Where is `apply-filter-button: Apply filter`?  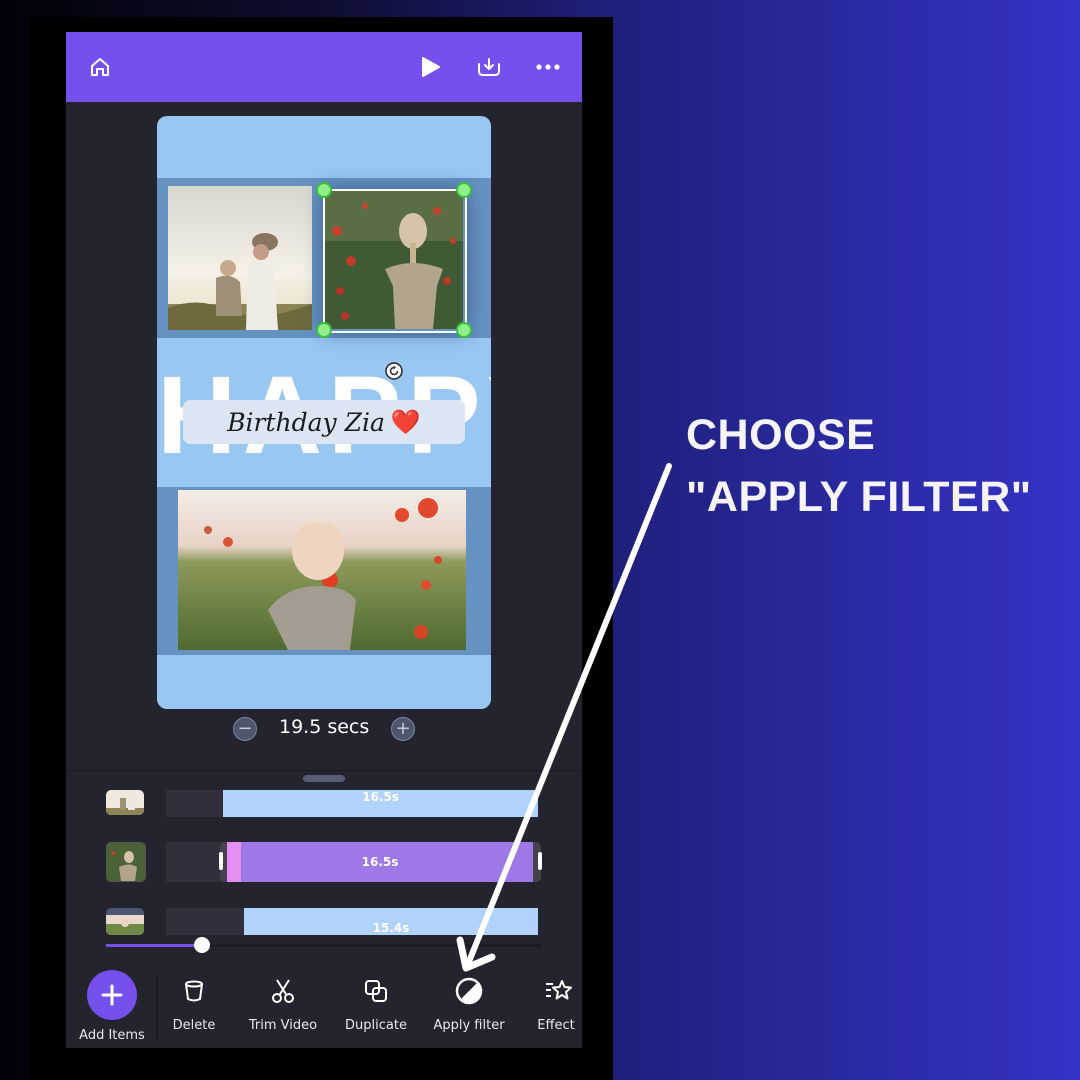
apply-filter-button: Apply filter is located at coordinates (469, 1005).